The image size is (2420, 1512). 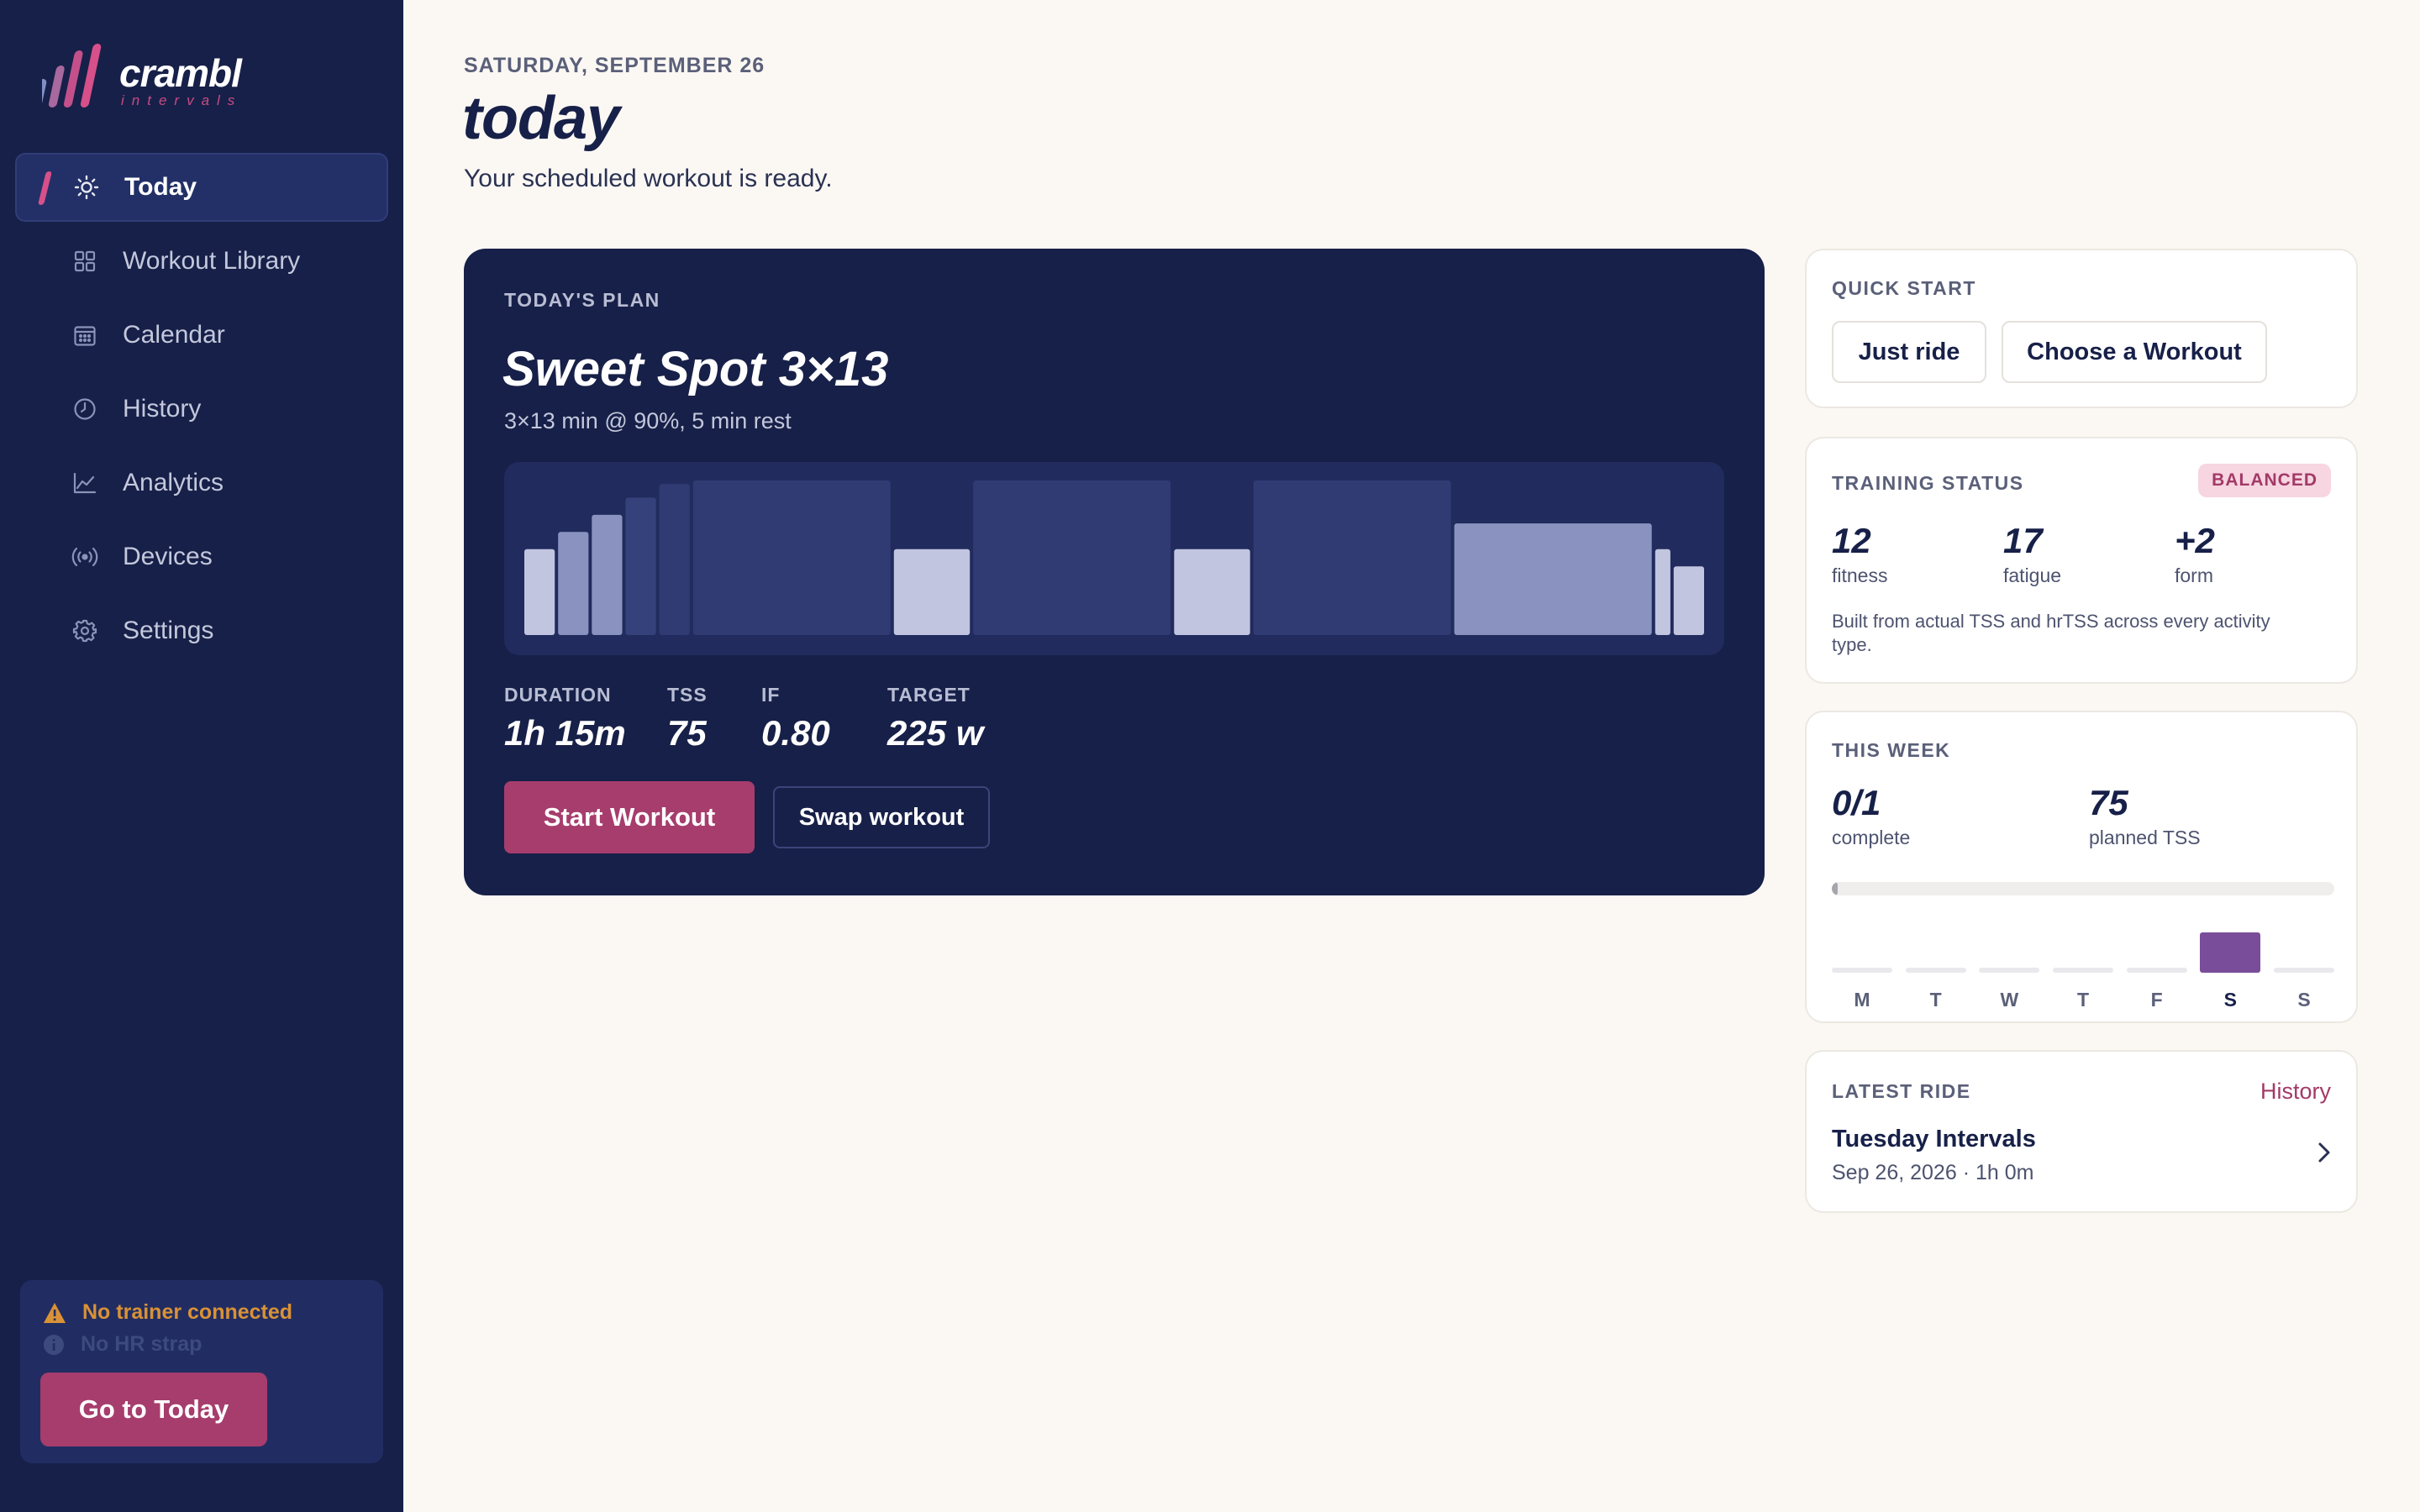 I want to click on sidebar-item-devices: Devices, so click(x=202, y=556).